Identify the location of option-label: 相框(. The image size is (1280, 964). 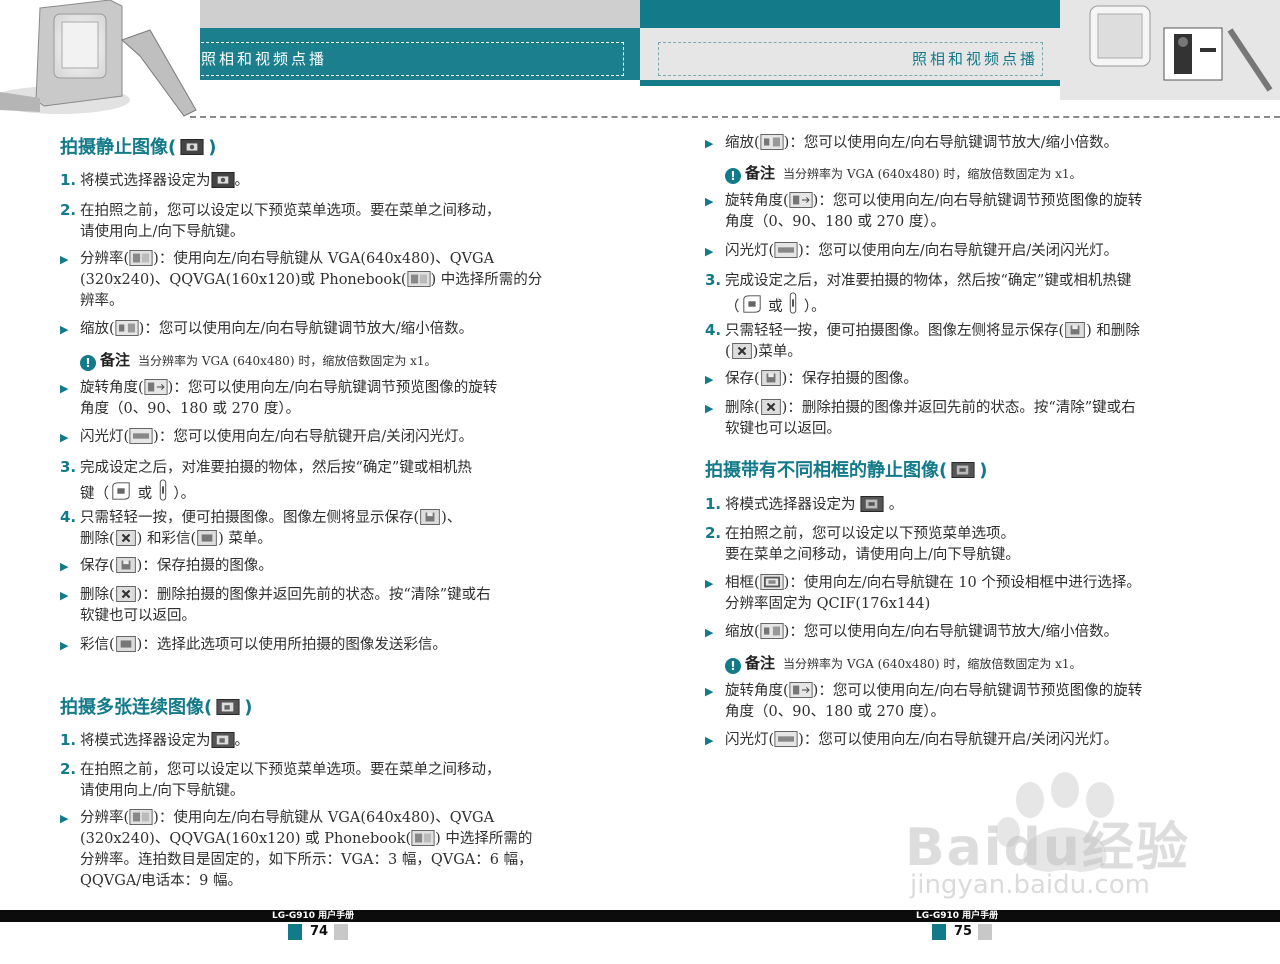
(742, 583).